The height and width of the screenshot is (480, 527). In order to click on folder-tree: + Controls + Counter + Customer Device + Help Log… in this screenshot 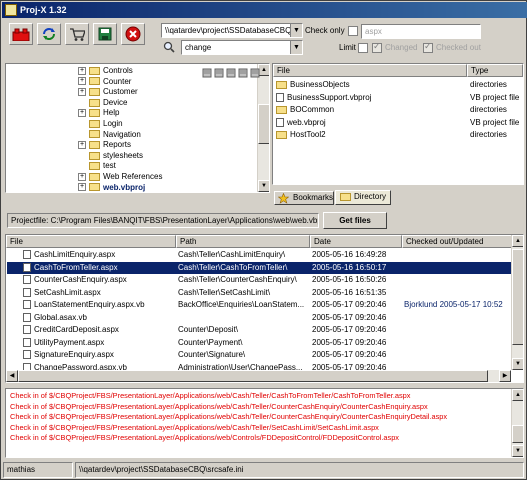, I will do `click(137, 128)`.